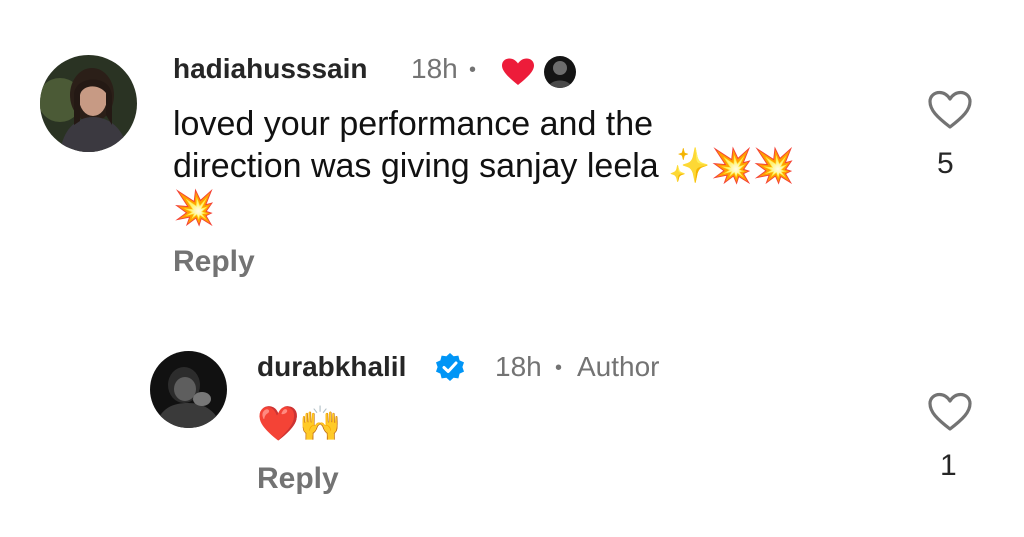 The height and width of the screenshot is (537, 1024). I want to click on verified-badge-icon, so click(450, 368).